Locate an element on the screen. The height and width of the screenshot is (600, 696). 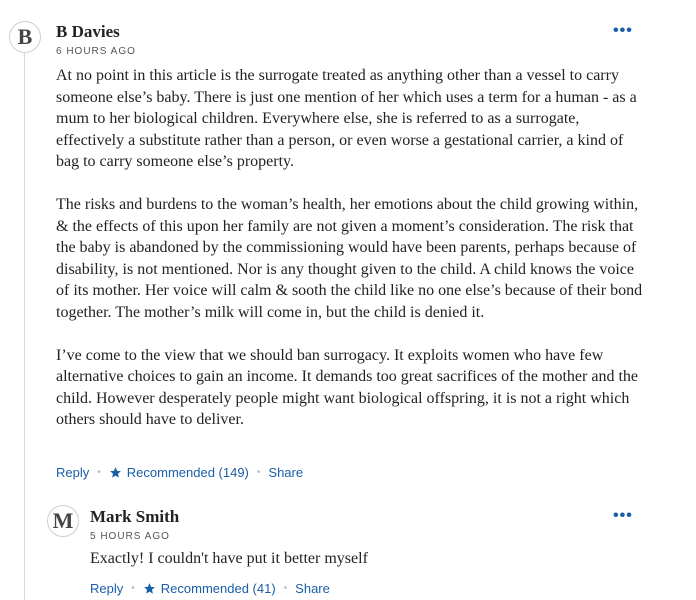
recommend-count-label: Recommended (41) is located at coordinates (218, 588).